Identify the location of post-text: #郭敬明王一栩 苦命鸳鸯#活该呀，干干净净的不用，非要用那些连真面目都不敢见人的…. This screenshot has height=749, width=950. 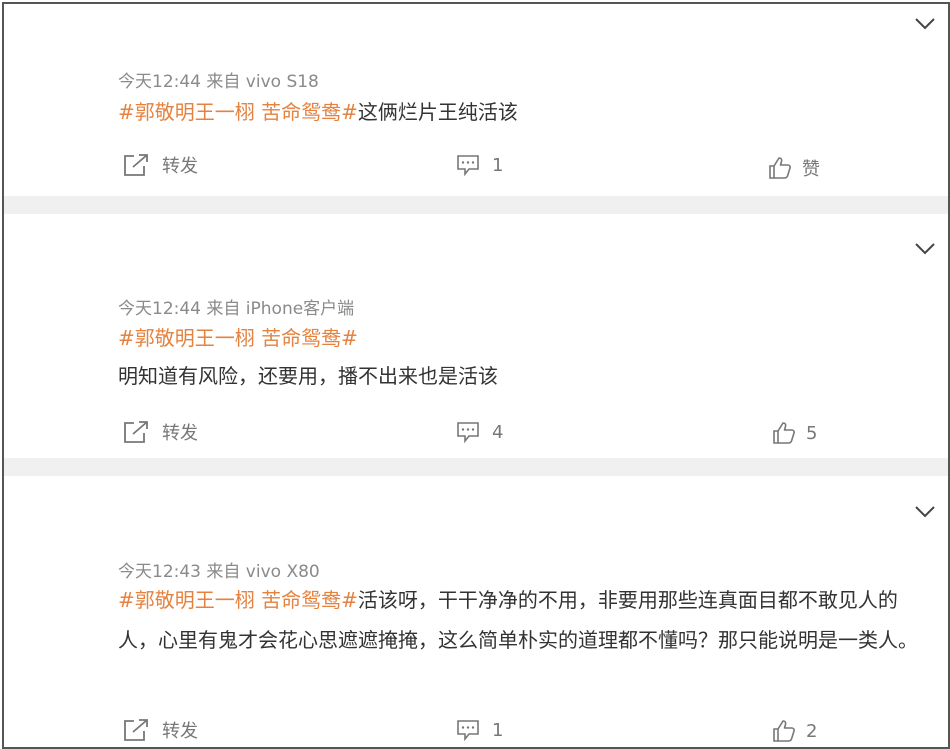
(524, 620).